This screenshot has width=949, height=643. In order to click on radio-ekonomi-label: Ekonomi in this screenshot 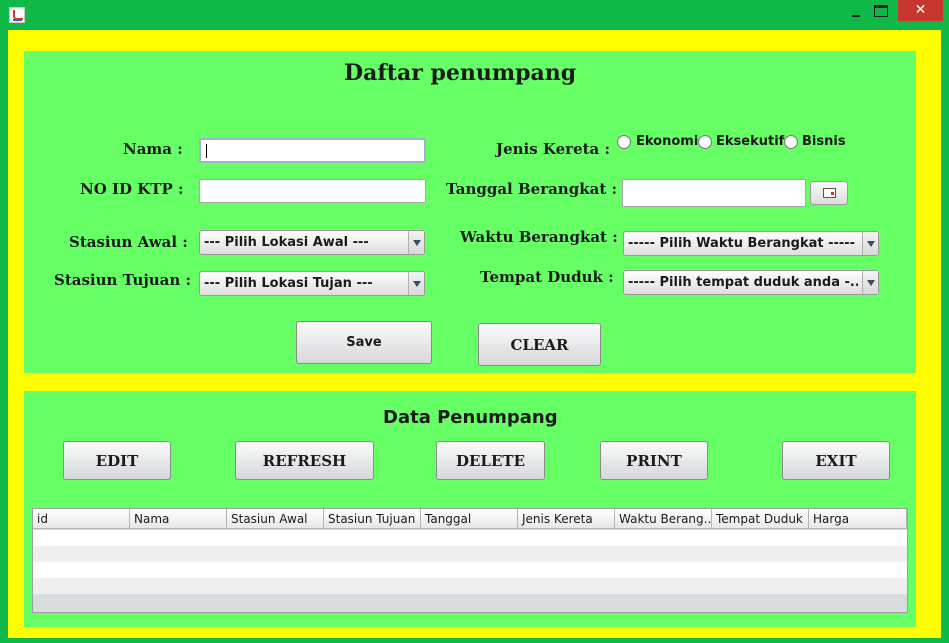, I will do `click(667, 141)`.